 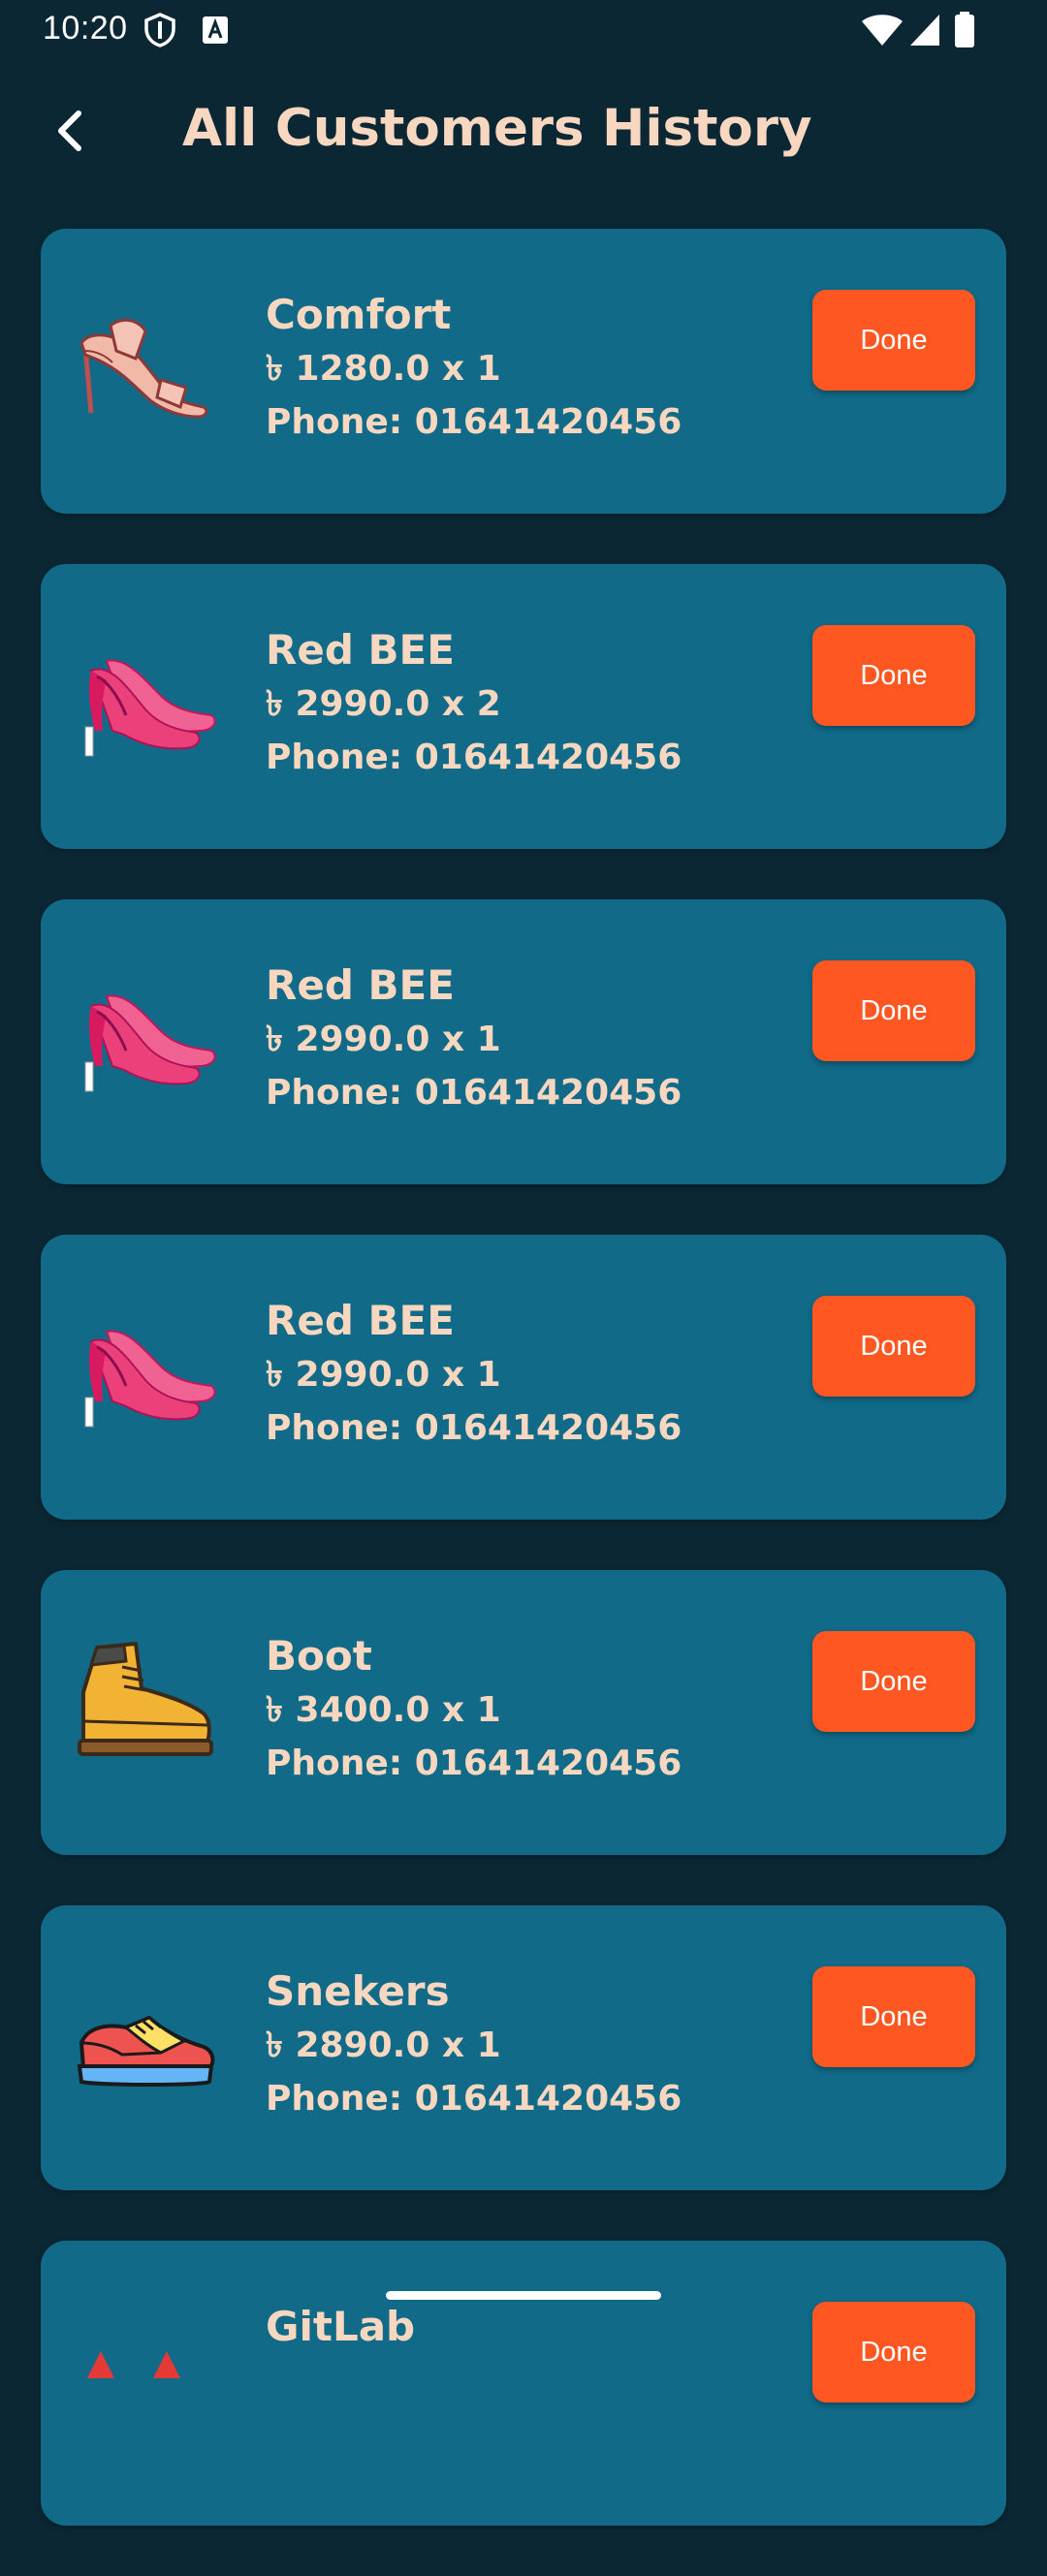 I want to click on app-bar: All Customers History, so click(x=523, y=132).